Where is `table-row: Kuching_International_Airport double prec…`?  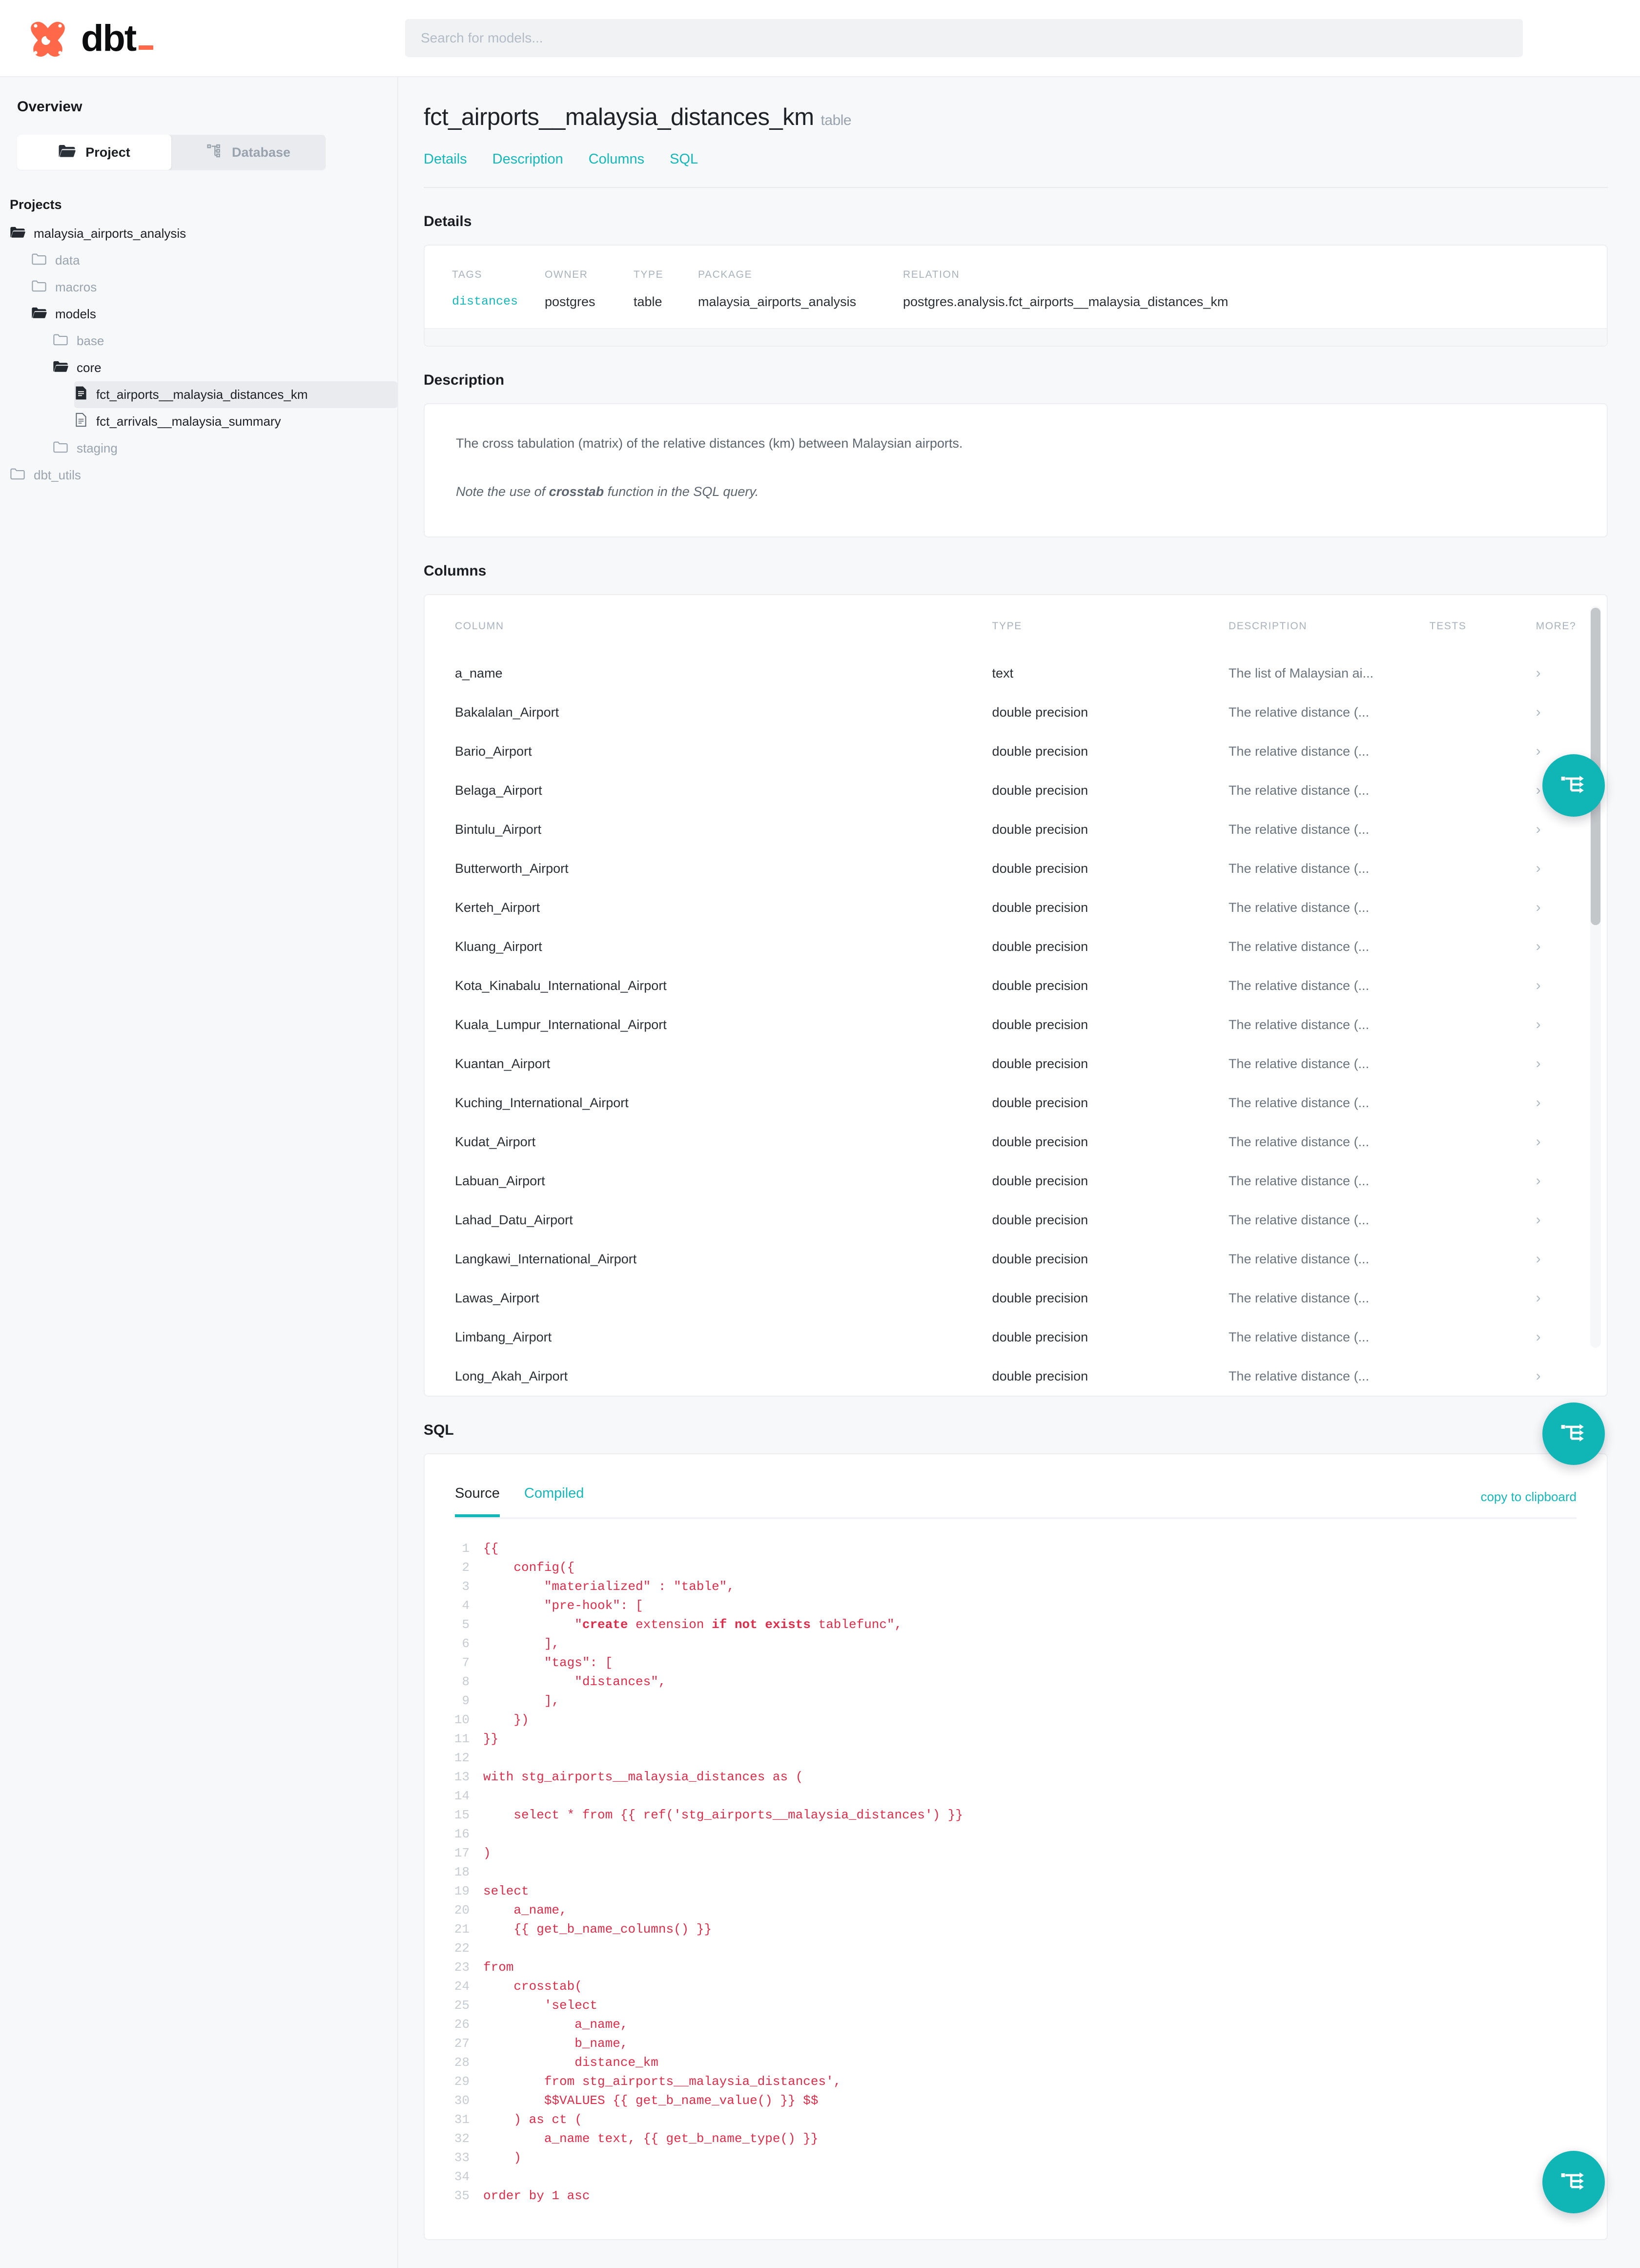
table-row: Kuching_International_Airport double prec… is located at coordinates (1016, 1102).